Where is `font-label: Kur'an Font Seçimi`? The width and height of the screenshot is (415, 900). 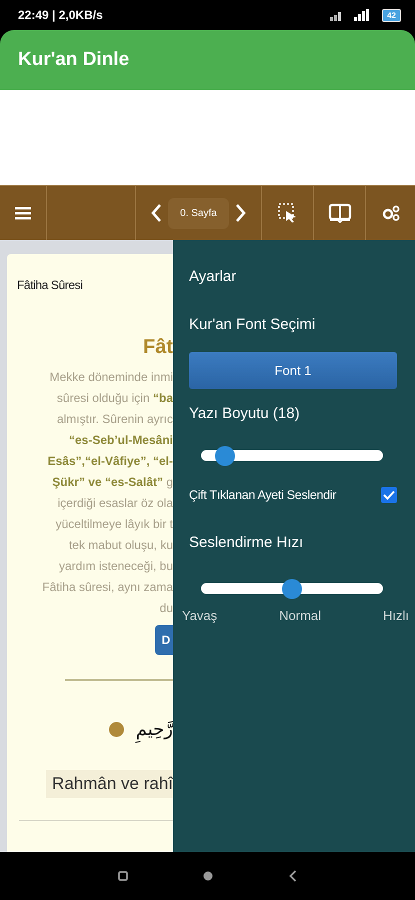
font-label: Kur'an Font Seçimi is located at coordinates (252, 324).